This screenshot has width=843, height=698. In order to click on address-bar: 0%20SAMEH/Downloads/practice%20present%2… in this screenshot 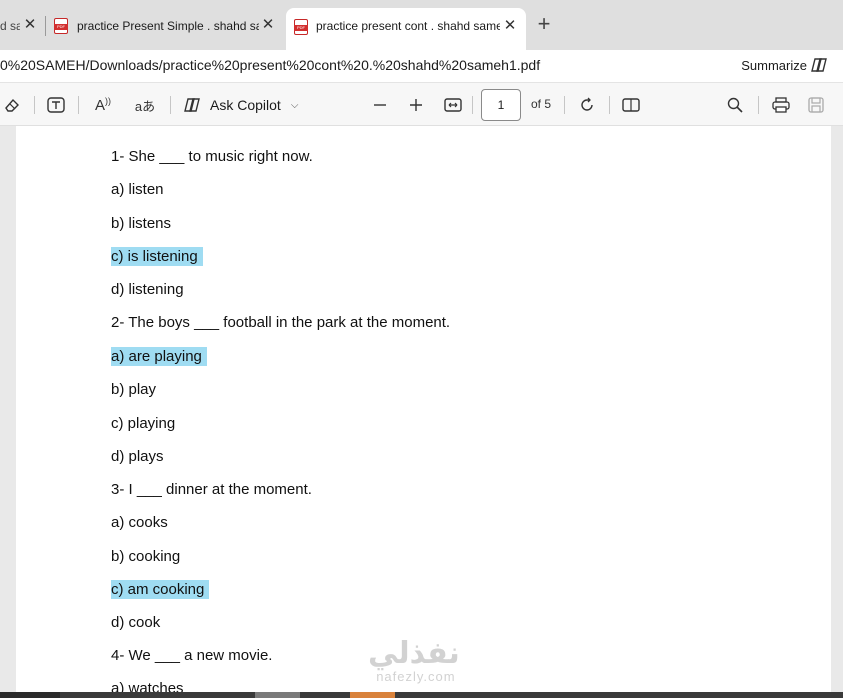, I will do `click(421, 66)`.